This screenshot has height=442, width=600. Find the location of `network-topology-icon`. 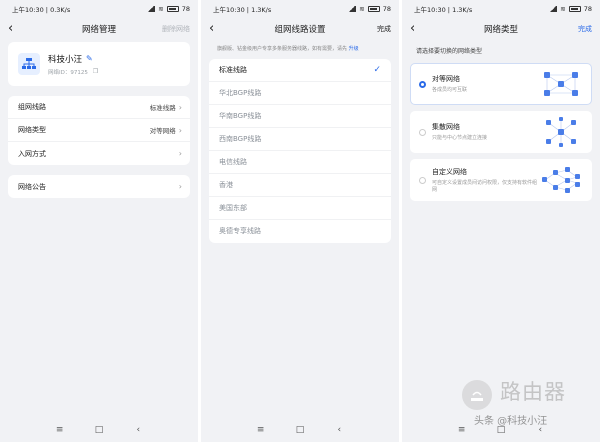

network-topology-icon is located at coordinates (29, 64).